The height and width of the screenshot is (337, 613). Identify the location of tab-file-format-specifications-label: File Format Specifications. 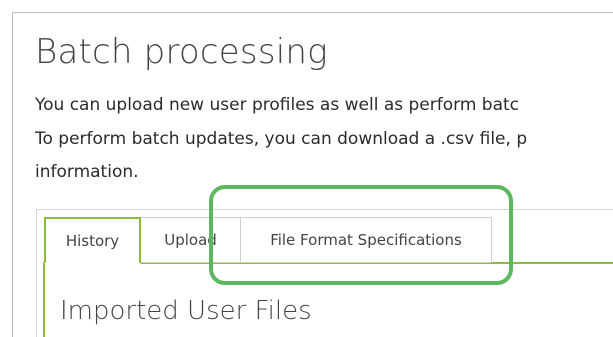
(366, 240).